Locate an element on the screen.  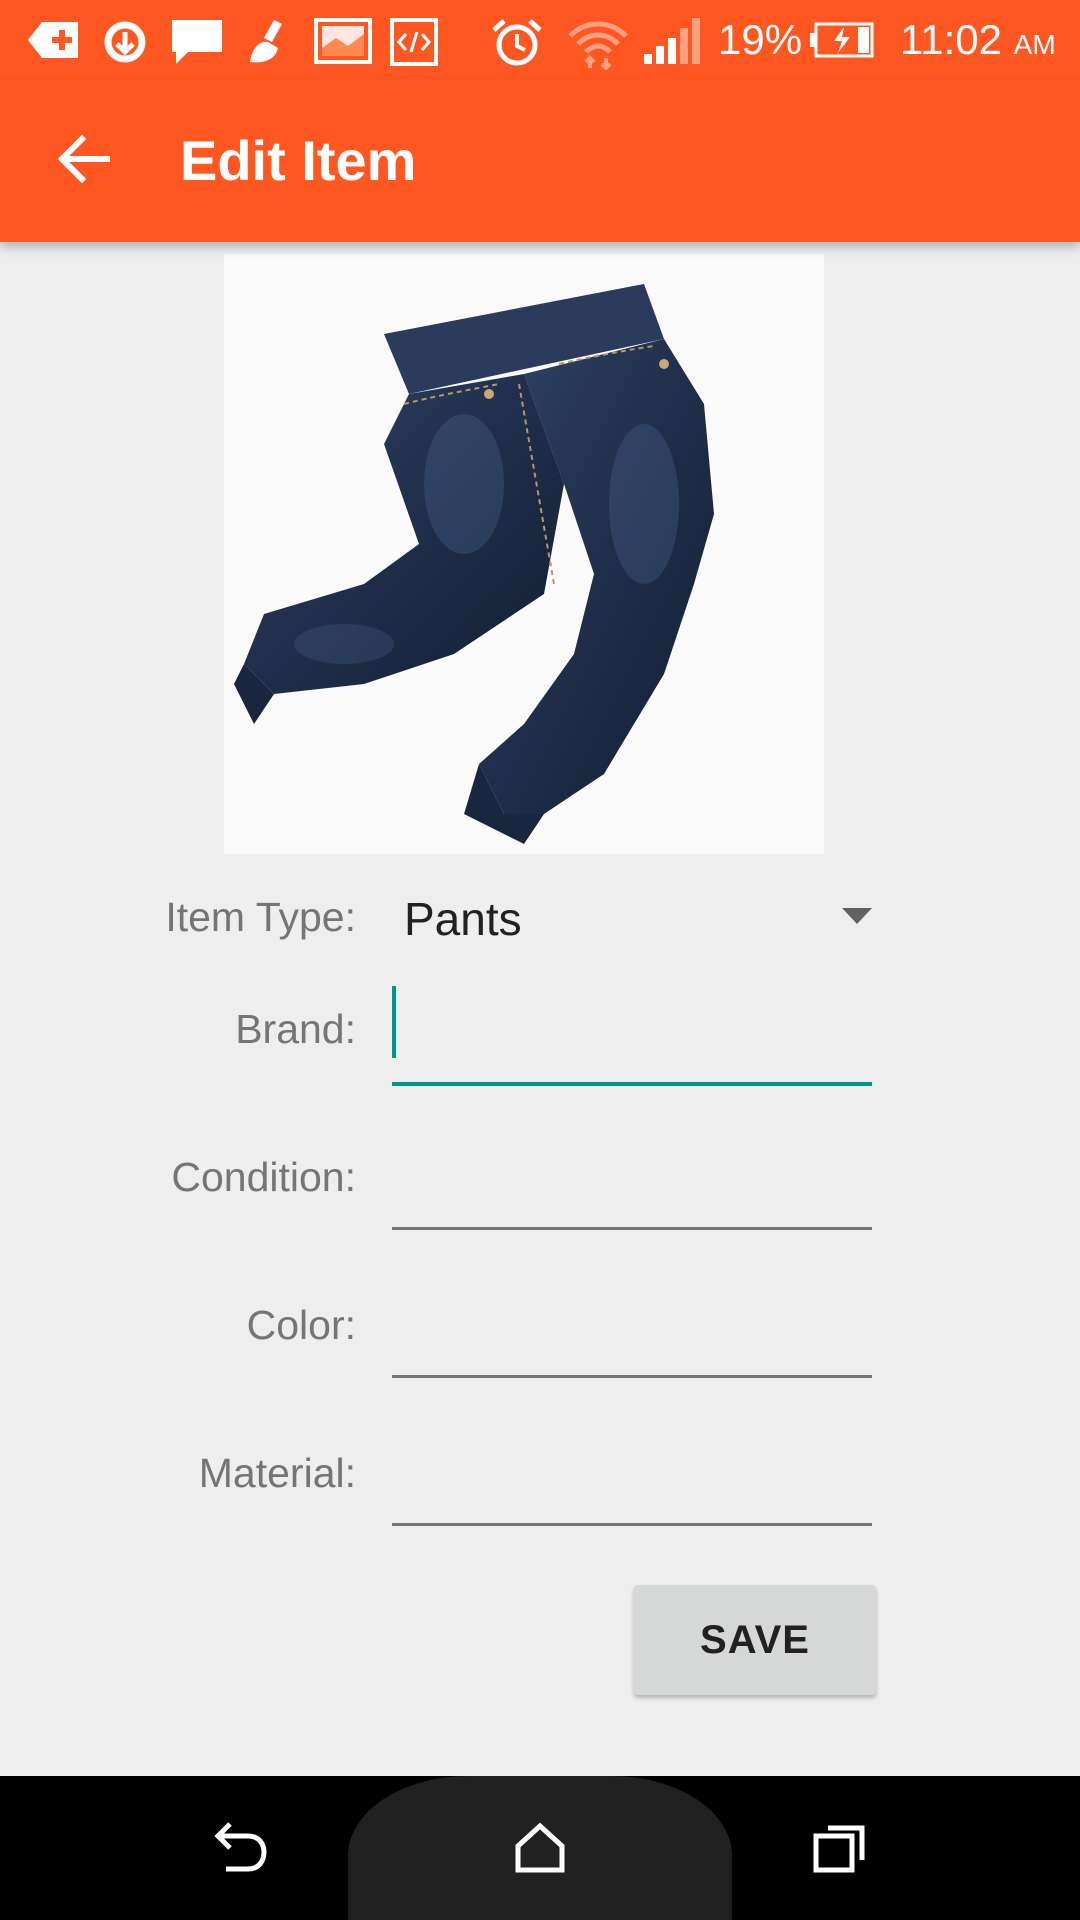
material-label: Material: is located at coordinates (277, 1473).